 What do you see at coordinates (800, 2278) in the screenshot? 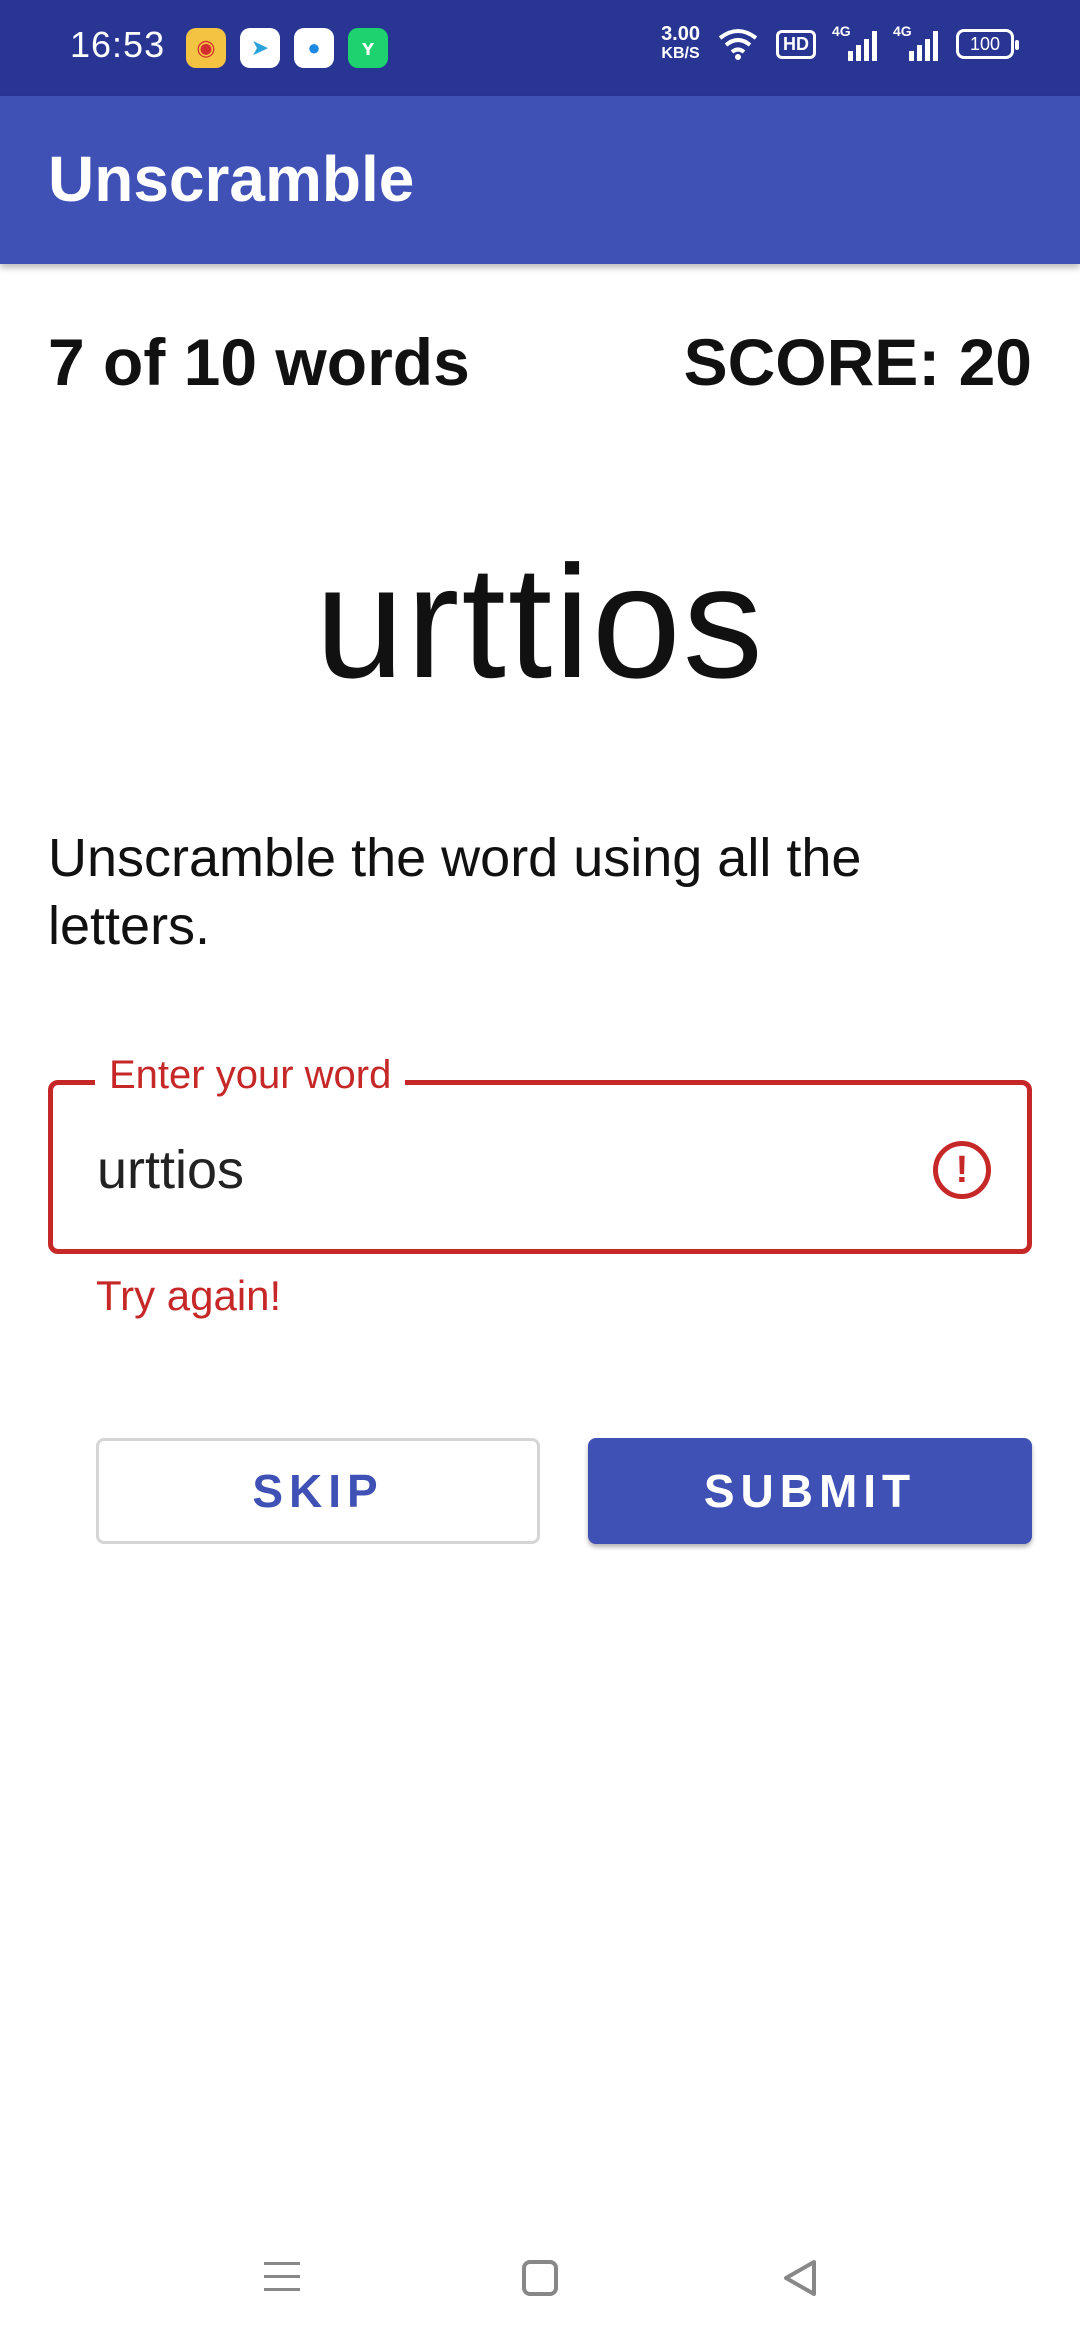
I see `back-icon` at bounding box center [800, 2278].